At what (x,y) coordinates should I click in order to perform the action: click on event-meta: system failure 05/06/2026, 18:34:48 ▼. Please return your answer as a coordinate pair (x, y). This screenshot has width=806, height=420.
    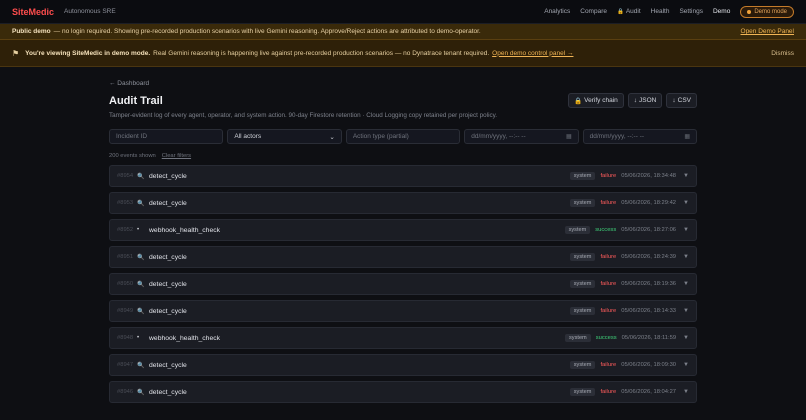
    Looking at the image, I should click on (629, 176).